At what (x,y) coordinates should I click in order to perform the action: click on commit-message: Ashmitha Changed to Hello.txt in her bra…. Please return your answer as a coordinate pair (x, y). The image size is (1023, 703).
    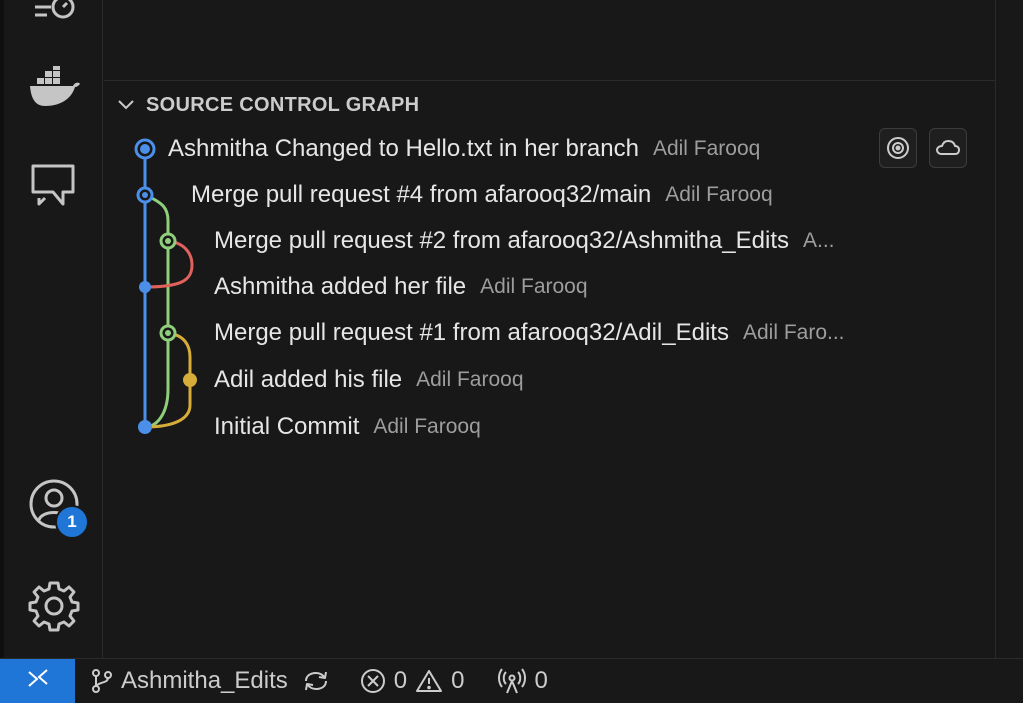
    Looking at the image, I should click on (403, 148).